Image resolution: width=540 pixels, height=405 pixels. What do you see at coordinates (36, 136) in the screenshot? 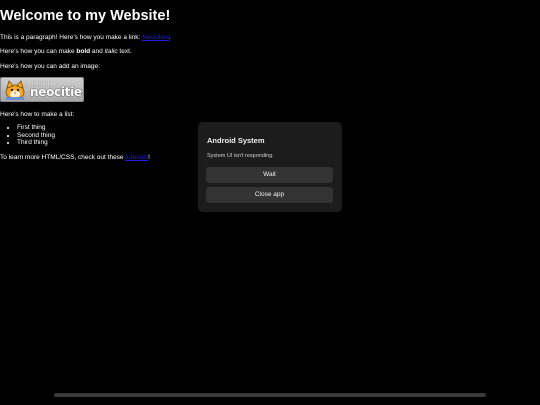
I see `list-item: Second thing` at bounding box center [36, 136].